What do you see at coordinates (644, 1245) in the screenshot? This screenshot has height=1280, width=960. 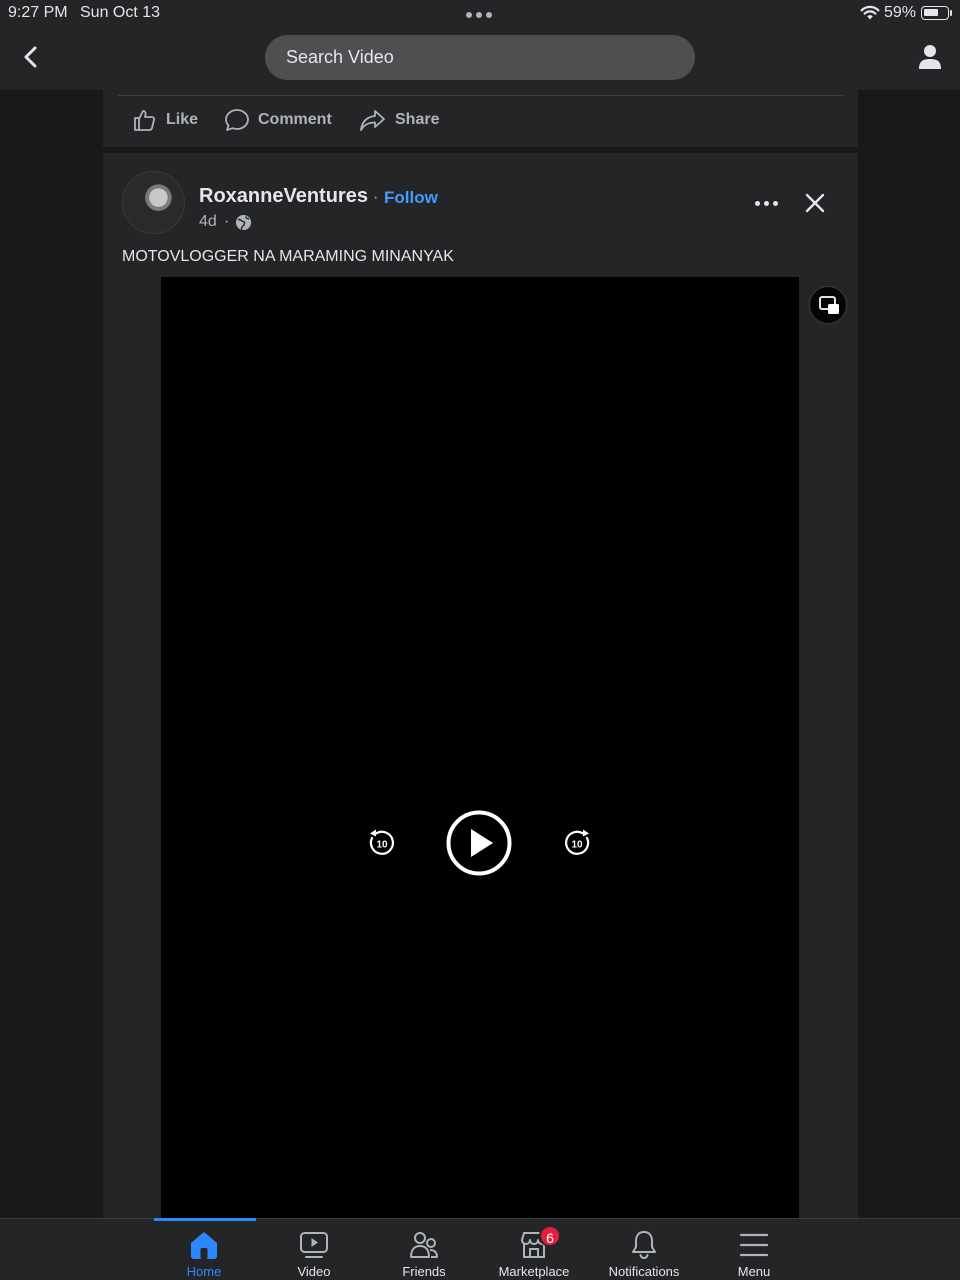 I see `bell-icon` at bounding box center [644, 1245].